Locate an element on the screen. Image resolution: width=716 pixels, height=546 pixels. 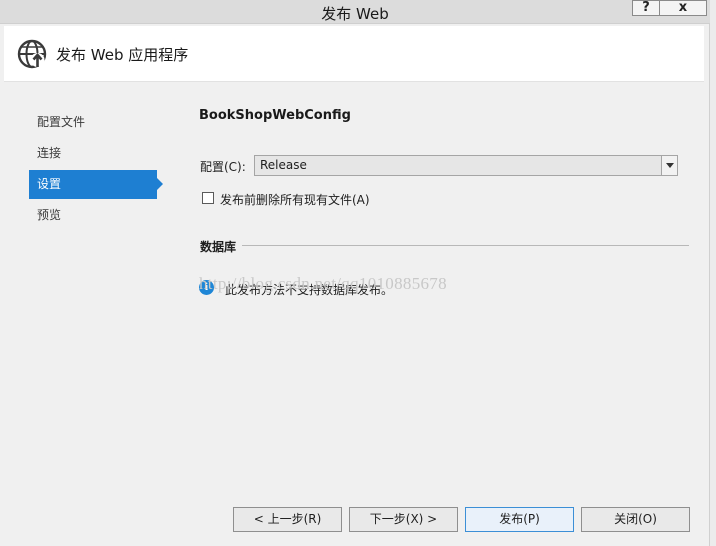
previous-button: < 上一步(R) is located at coordinates (287, 519).